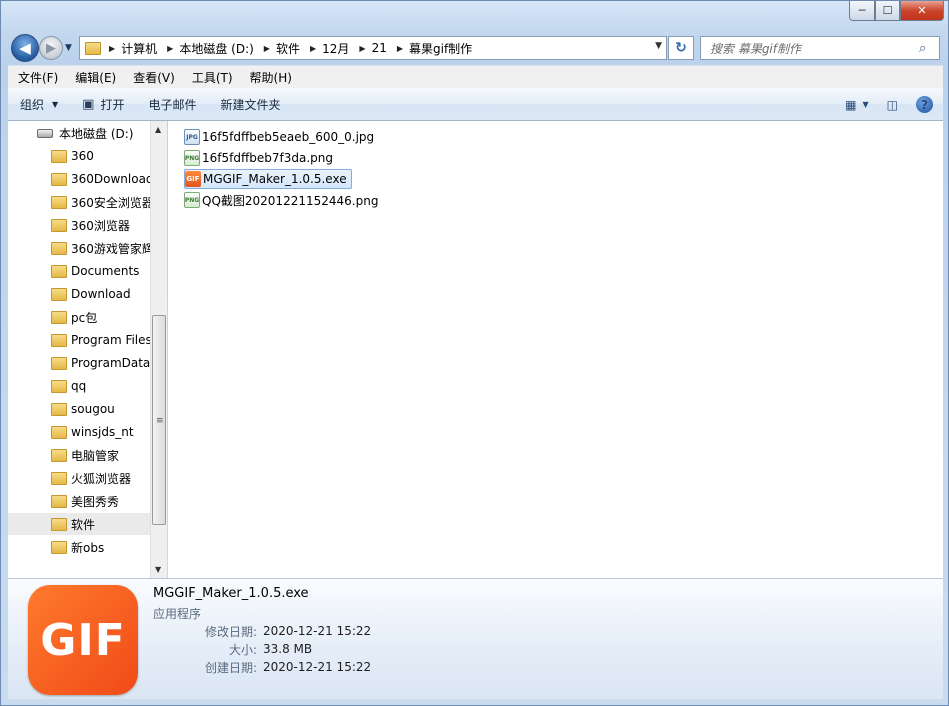 The height and width of the screenshot is (706, 949). I want to click on tree-item: 360安全浏览器, so click(79, 202).